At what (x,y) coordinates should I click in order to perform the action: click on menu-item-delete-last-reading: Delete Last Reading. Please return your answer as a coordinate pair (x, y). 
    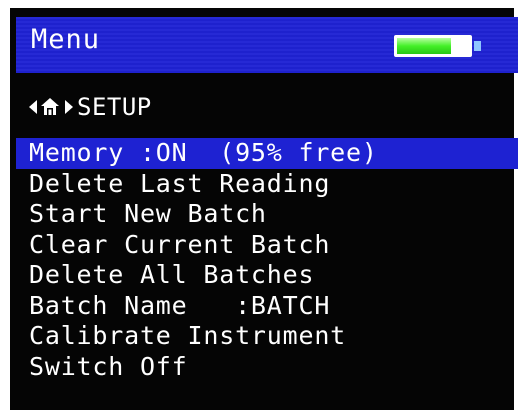
    Looking at the image, I should click on (267, 184).